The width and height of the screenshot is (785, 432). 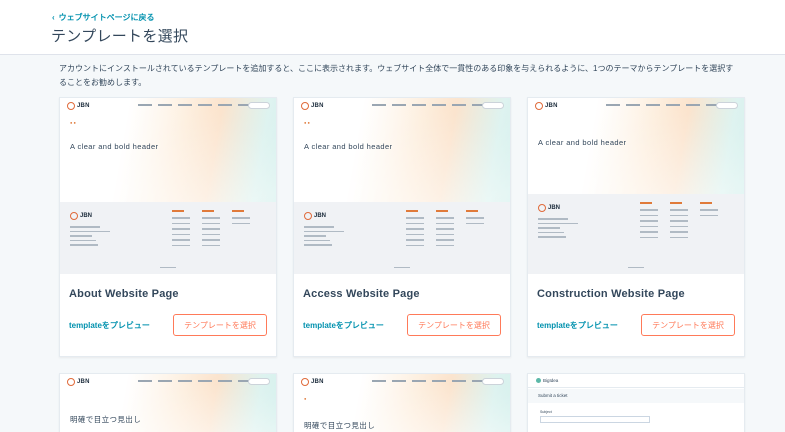 I want to click on chevron-left-icon: ‹, so click(x=53, y=17).